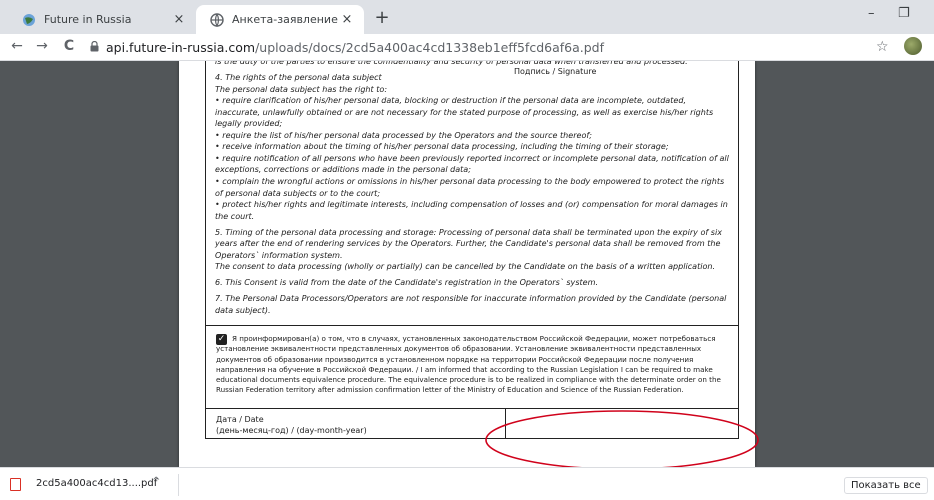 The height and width of the screenshot is (500, 934). I want to click on new-tab-button: +, so click(382, 17).